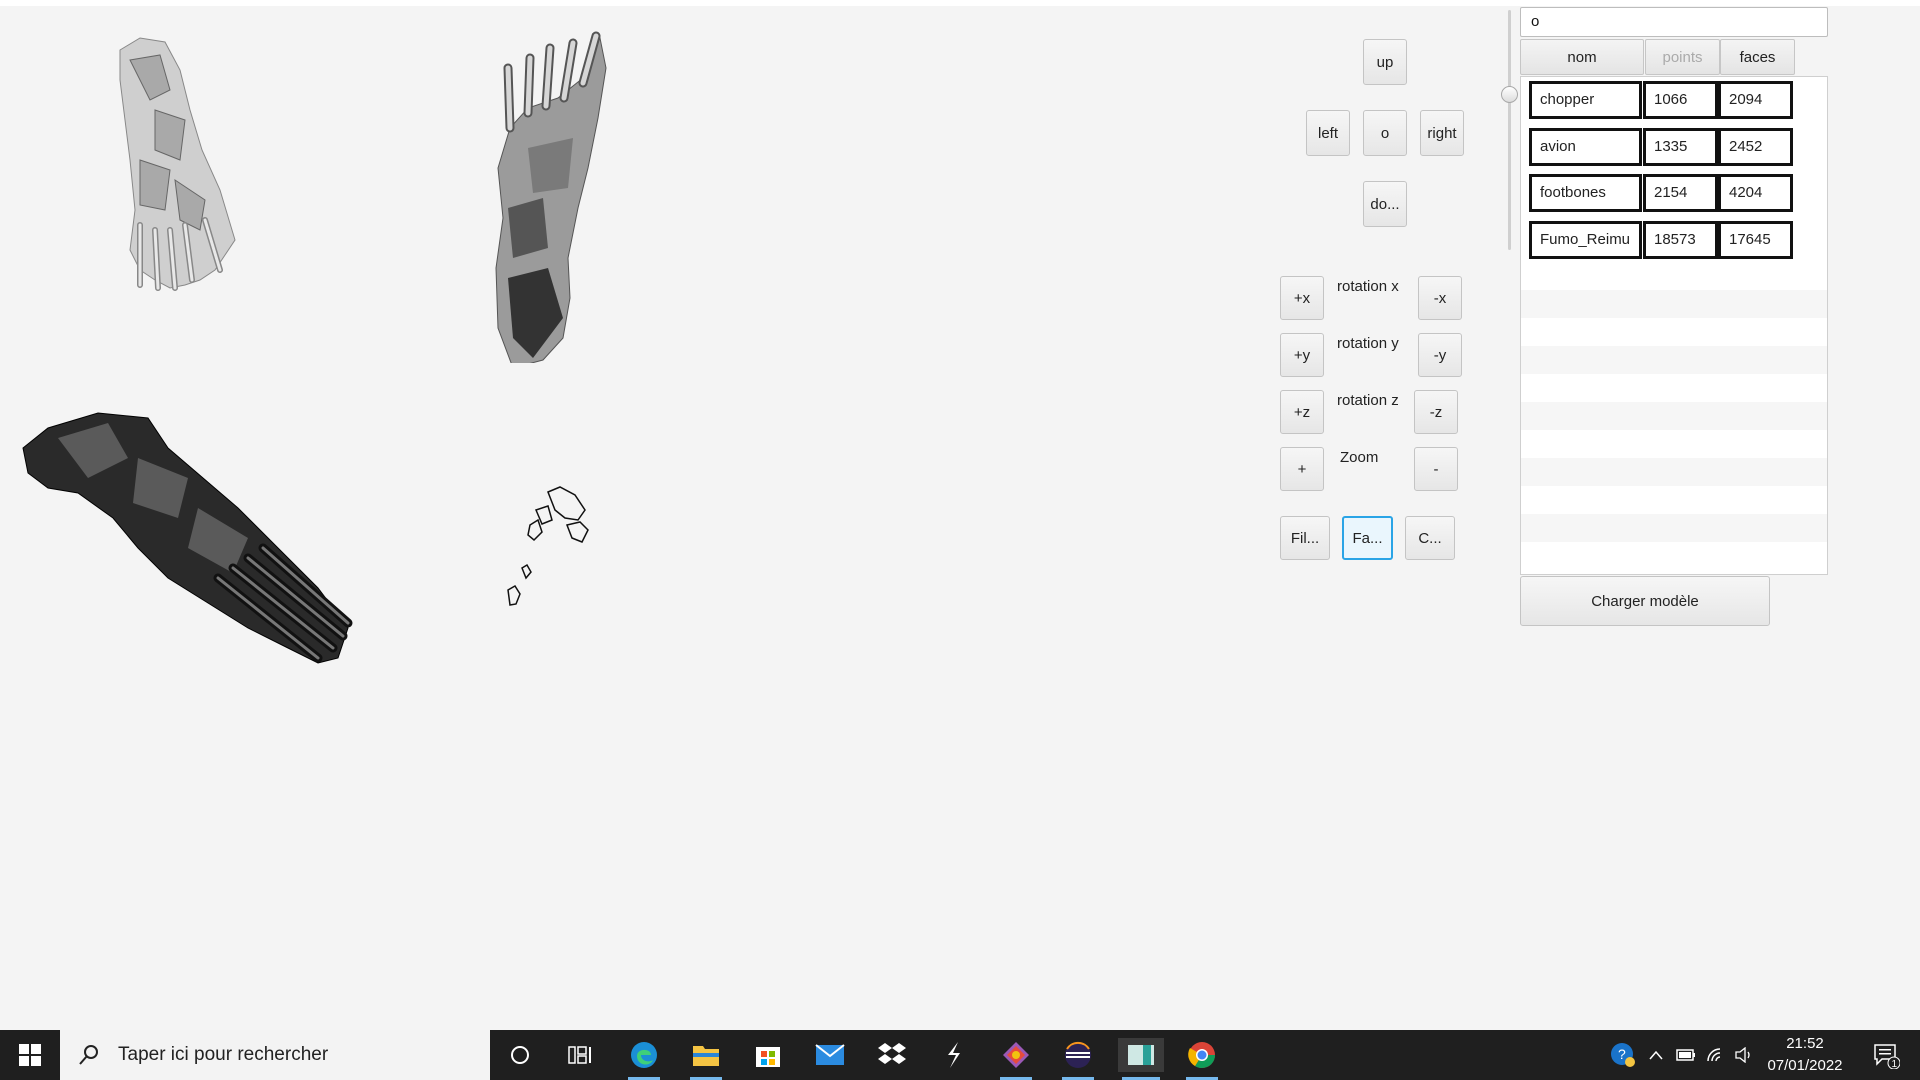  What do you see at coordinates (1582, 57) in the screenshot?
I see `column-header-nom: nom` at bounding box center [1582, 57].